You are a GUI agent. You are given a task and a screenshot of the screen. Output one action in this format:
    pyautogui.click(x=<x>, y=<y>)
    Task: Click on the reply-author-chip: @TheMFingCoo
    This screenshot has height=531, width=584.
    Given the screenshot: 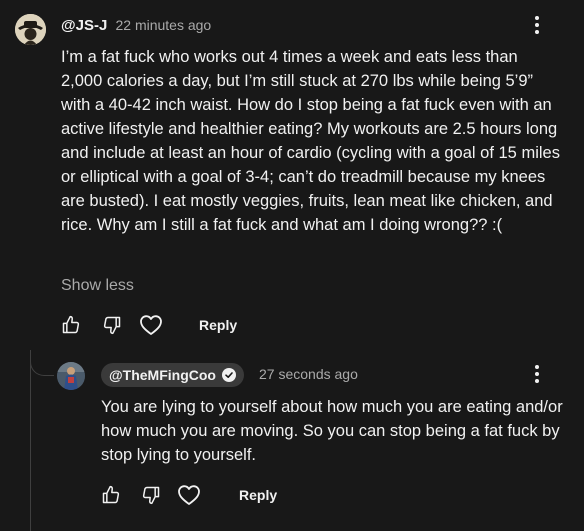 What is the action you would take?
    pyautogui.click(x=172, y=375)
    